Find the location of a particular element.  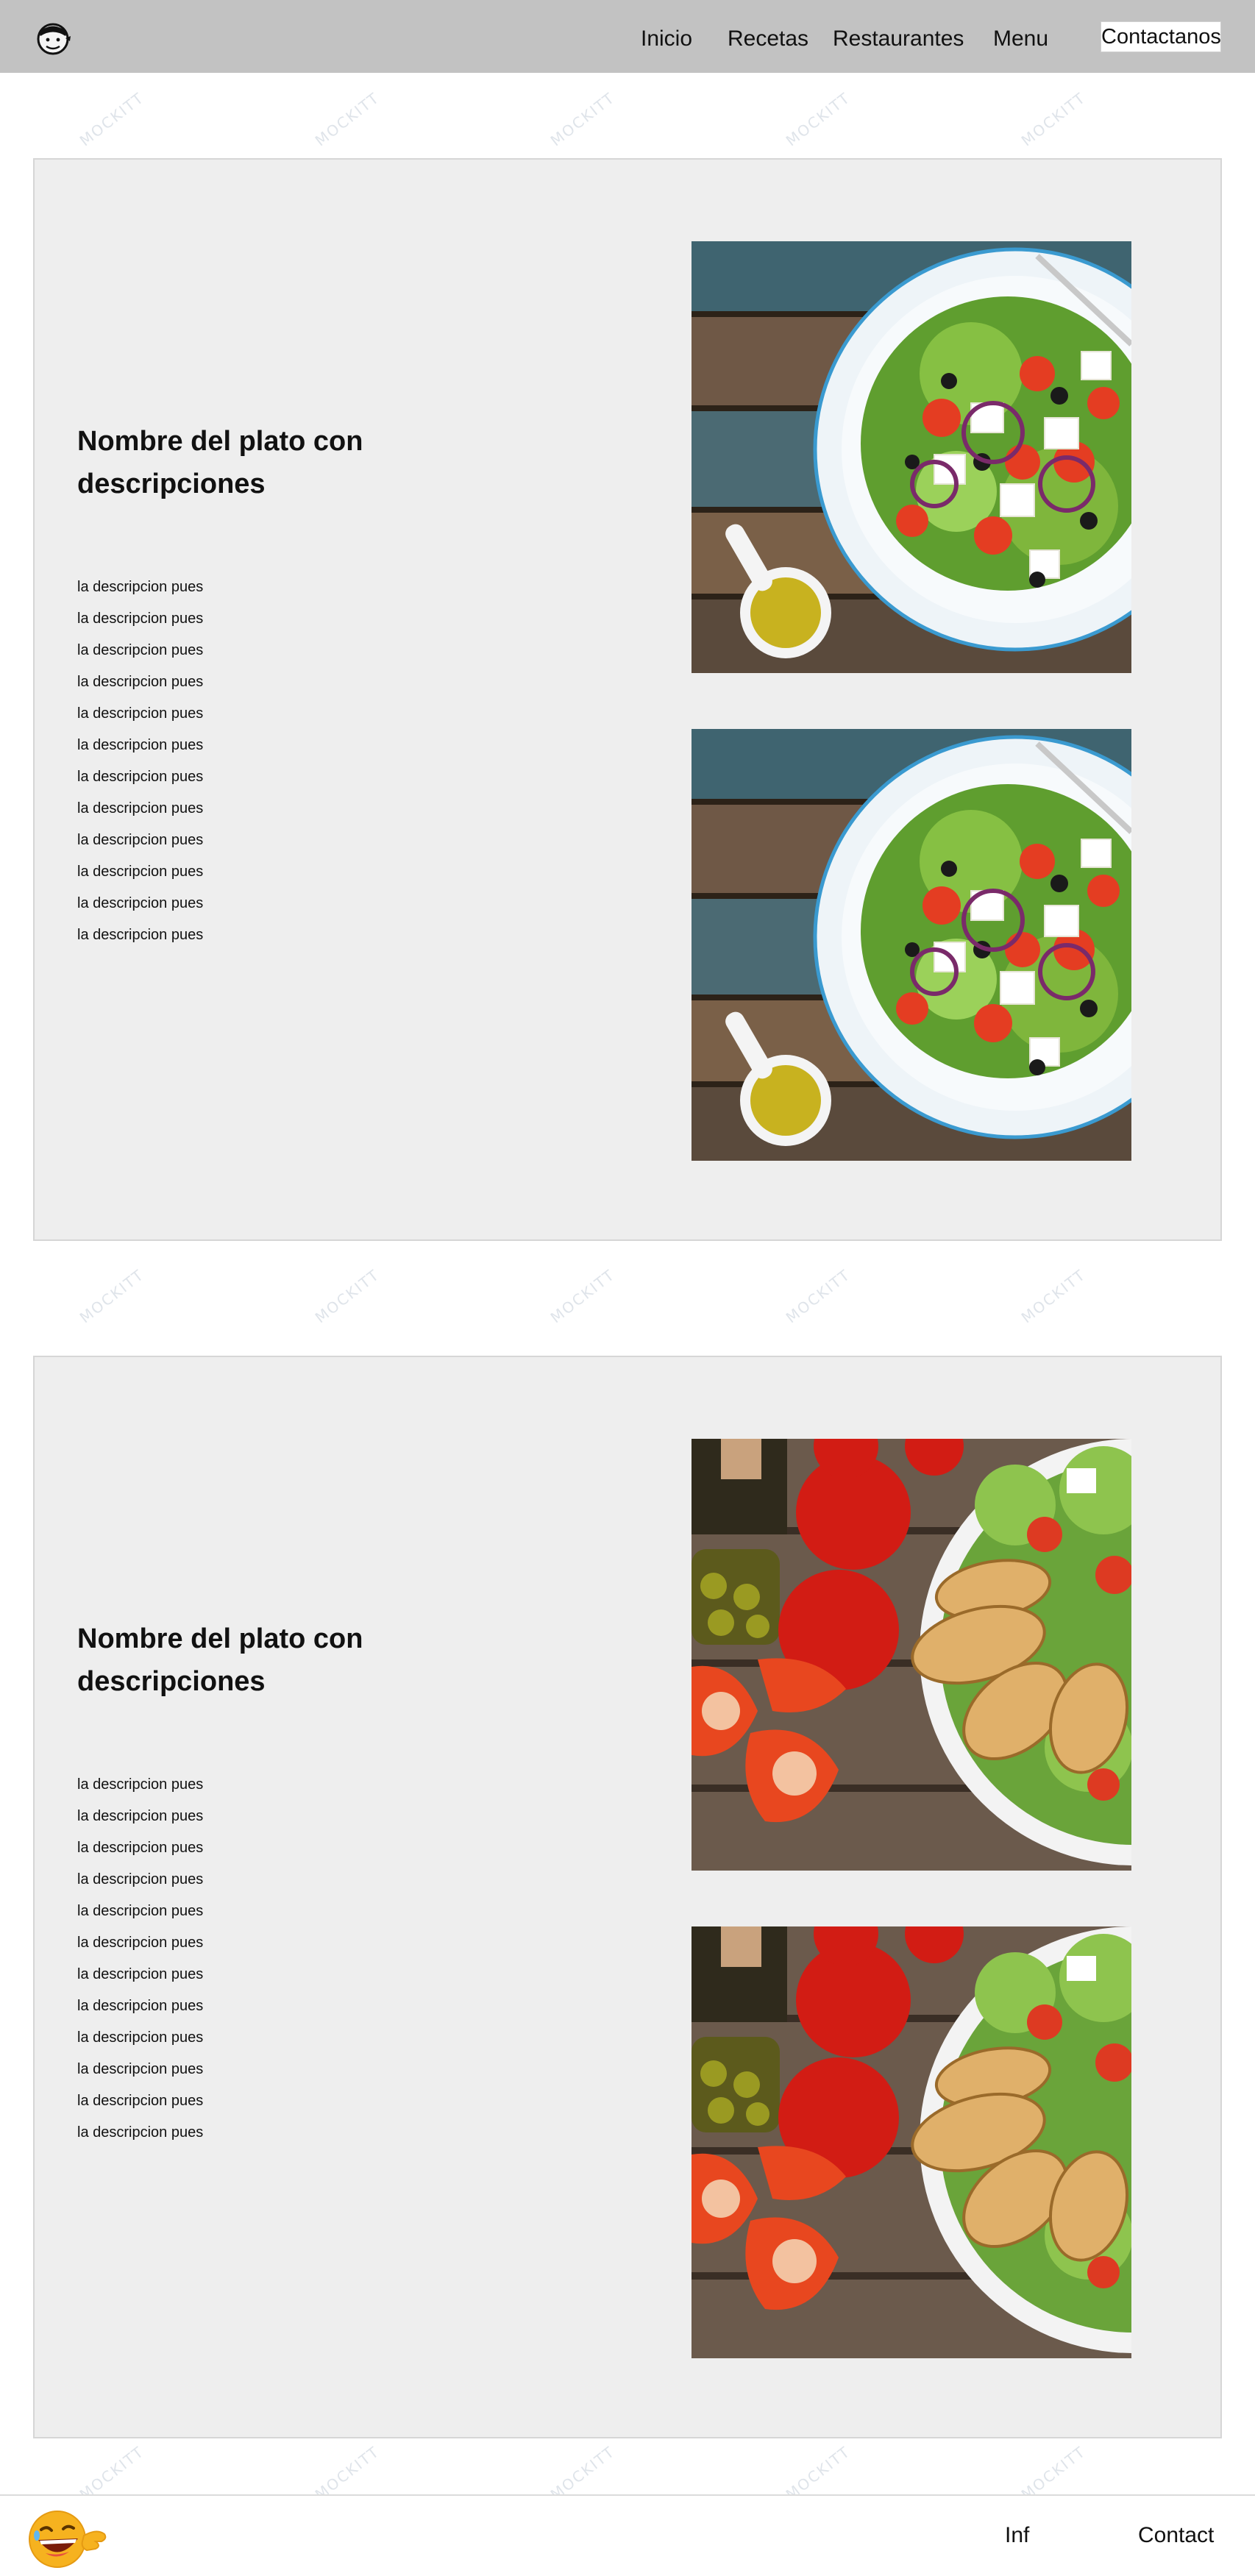

footer-link-inf: Inf is located at coordinates (1017, 2535).